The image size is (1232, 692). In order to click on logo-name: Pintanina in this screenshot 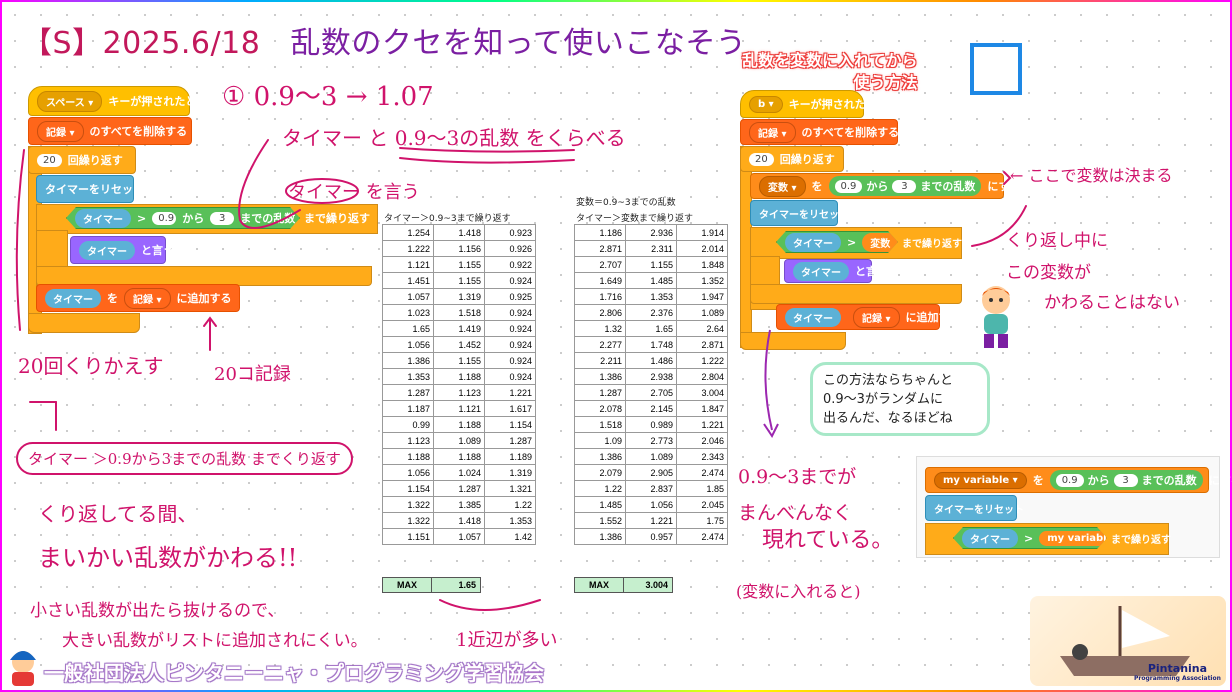, I will do `click(1177, 668)`.